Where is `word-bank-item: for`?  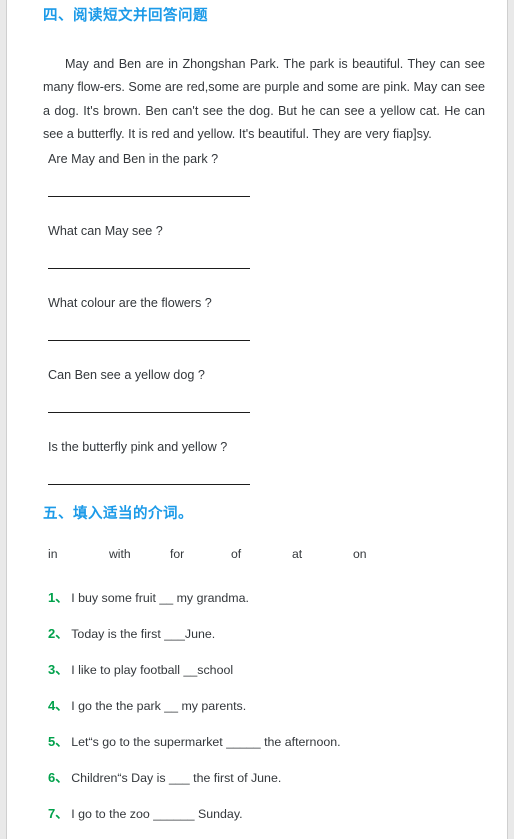 word-bank-item: for is located at coordinates (177, 554).